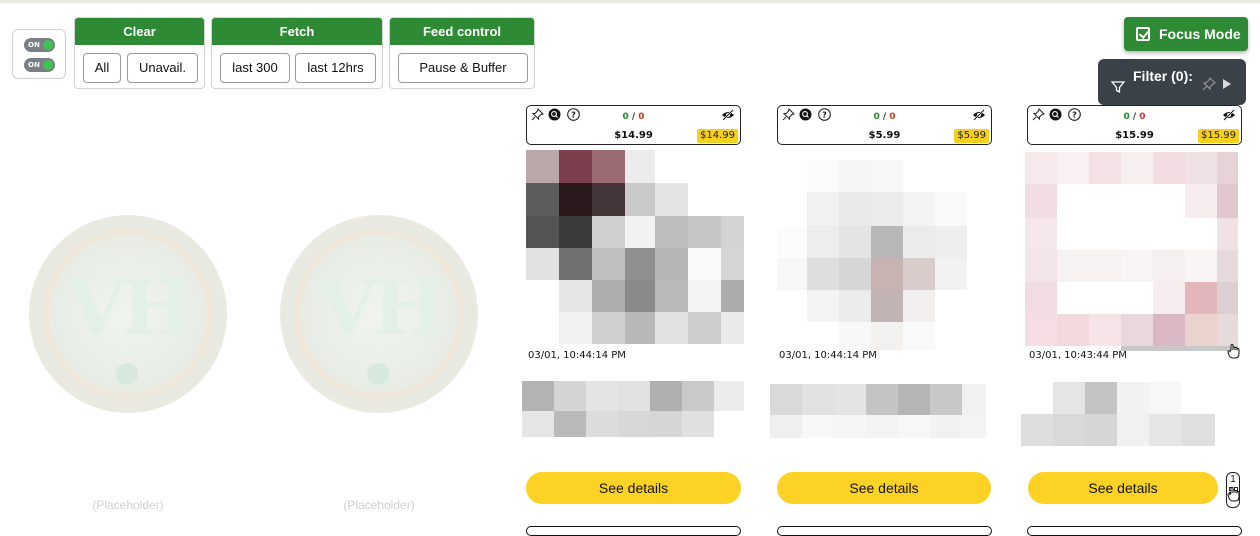 The width and height of the screenshot is (1260, 536). I want to click on filter-panel: Filter (0):, so click(1172, 82).